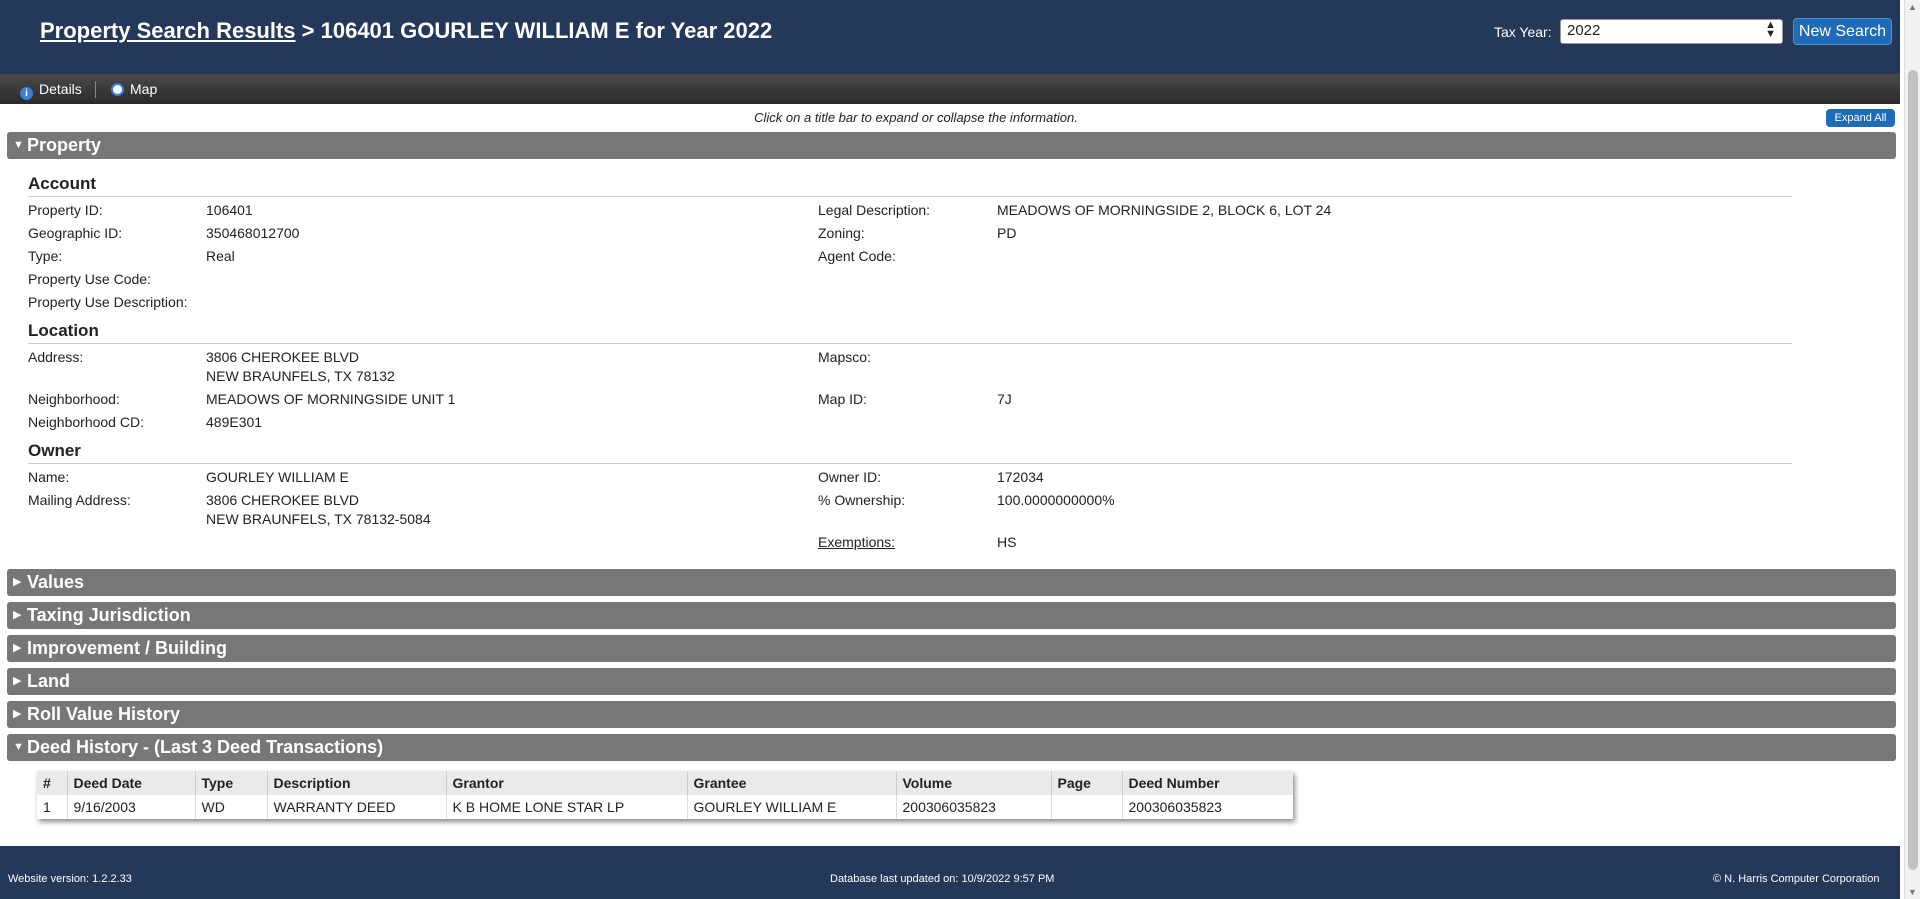  I want to click on map-label: Map, so click(144, 89).